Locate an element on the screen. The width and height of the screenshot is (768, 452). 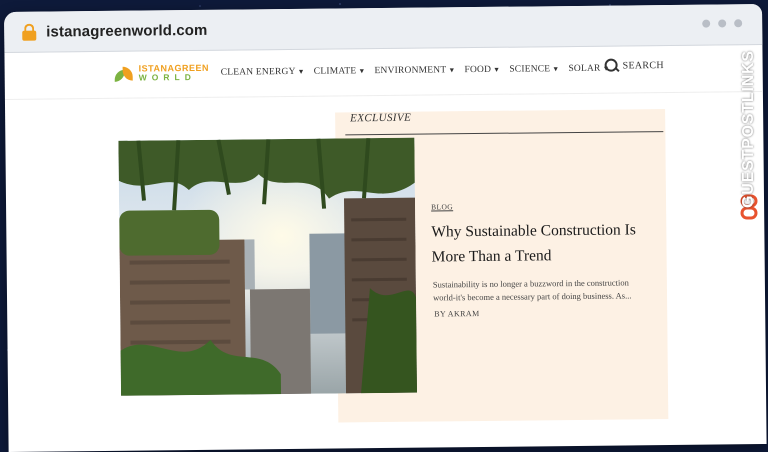
site-logo: ISTANAGREEN WORLD is located at coordinates (162, 73).